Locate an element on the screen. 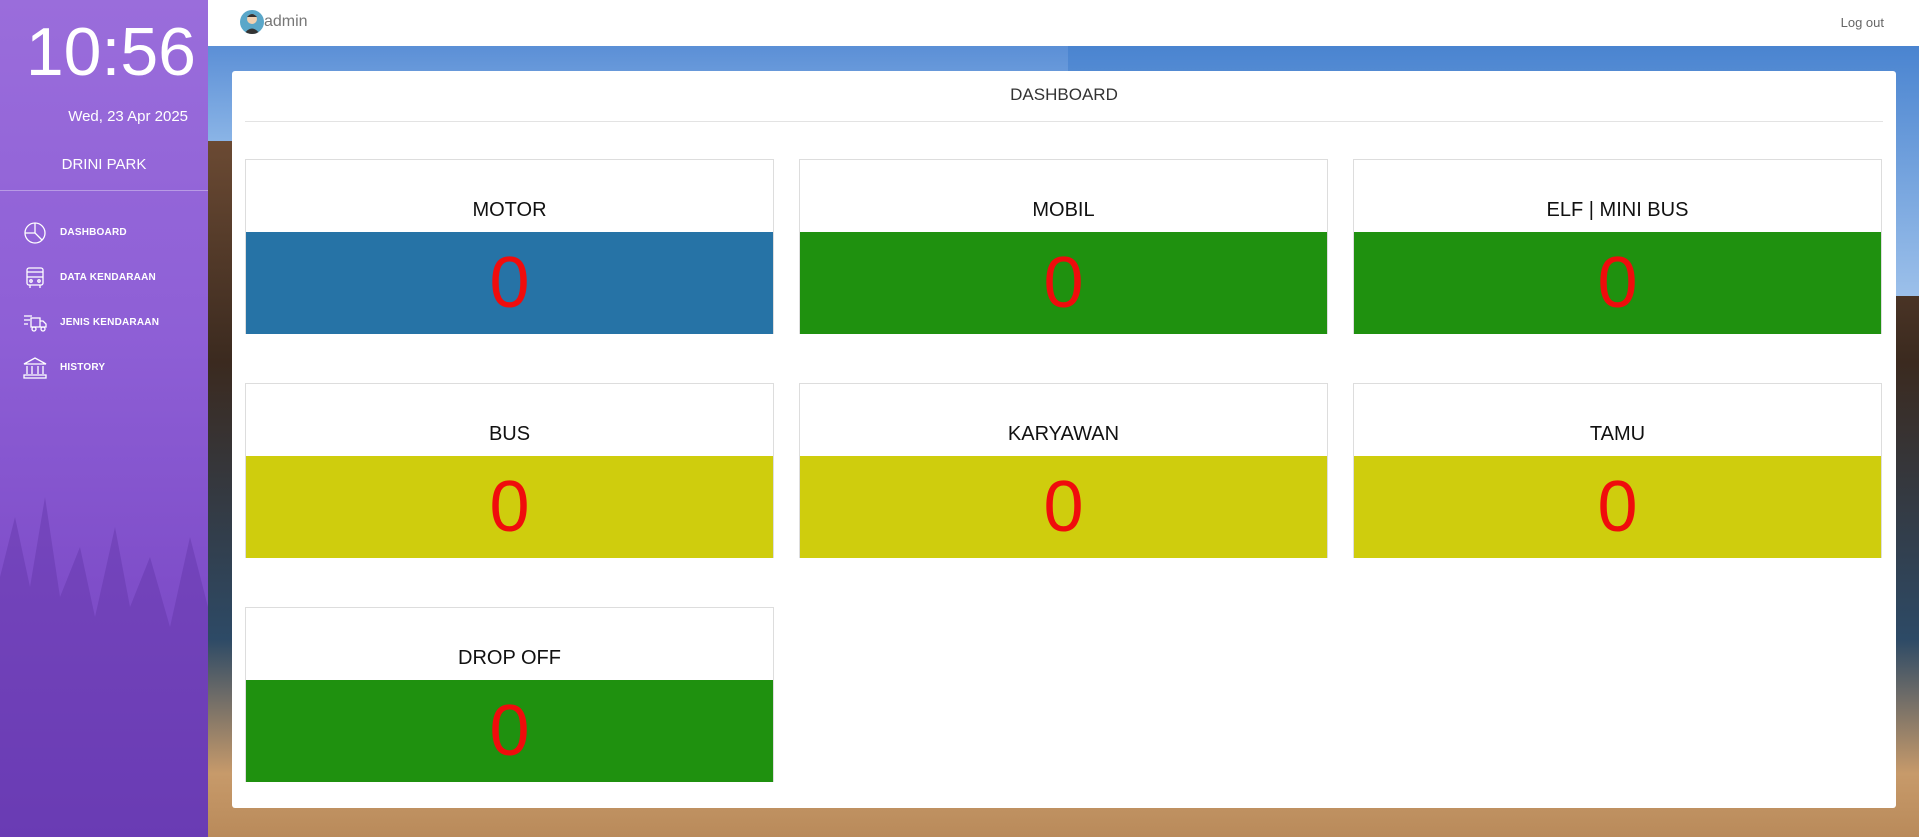 The image size is (1919, 837). sidebar-item-label: DASHBOARD is located at coordinates (93, 232).